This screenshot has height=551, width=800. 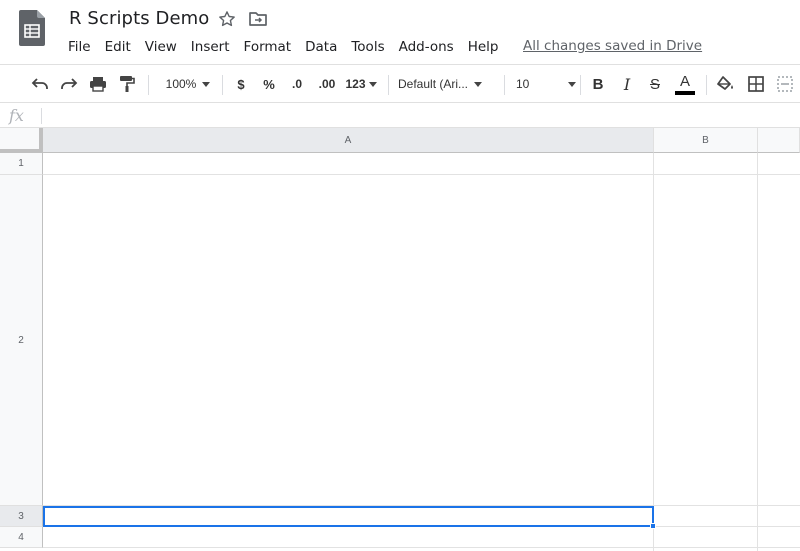 I want to click on star-icon, so click(x=227, y=19).